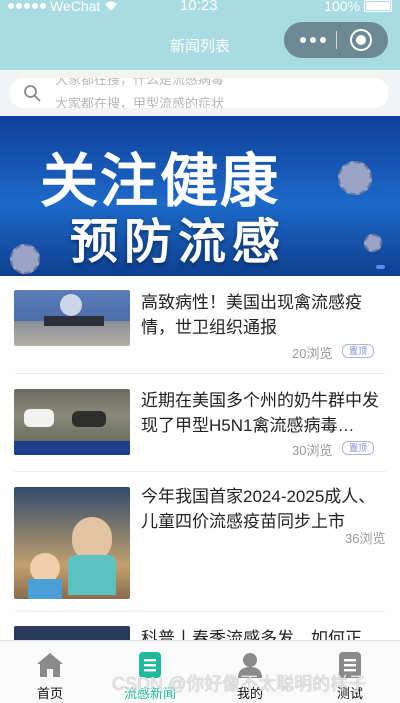 The height and width of the screenshot is (703, 400). What do you see at coordinates (111, 6) in the screenshot?
I see `wifi-icon` at bounding box center [111, 6].